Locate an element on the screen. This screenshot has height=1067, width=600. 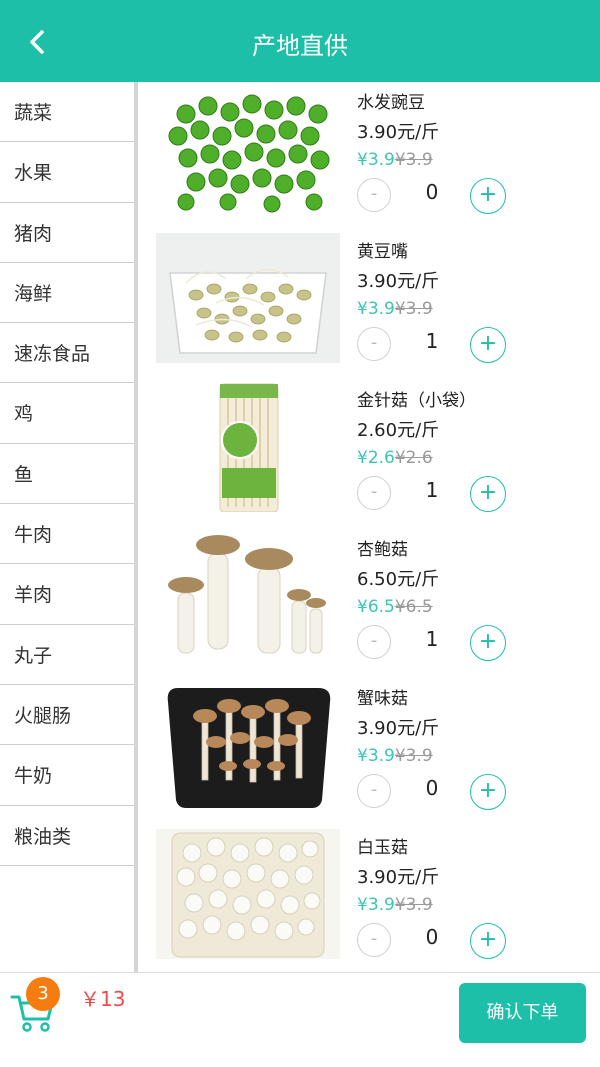
product-item: 蟹味菇 3.90元/斤 ¥3.9¥3.9 - 0 + is located at coordinates (371, 752).